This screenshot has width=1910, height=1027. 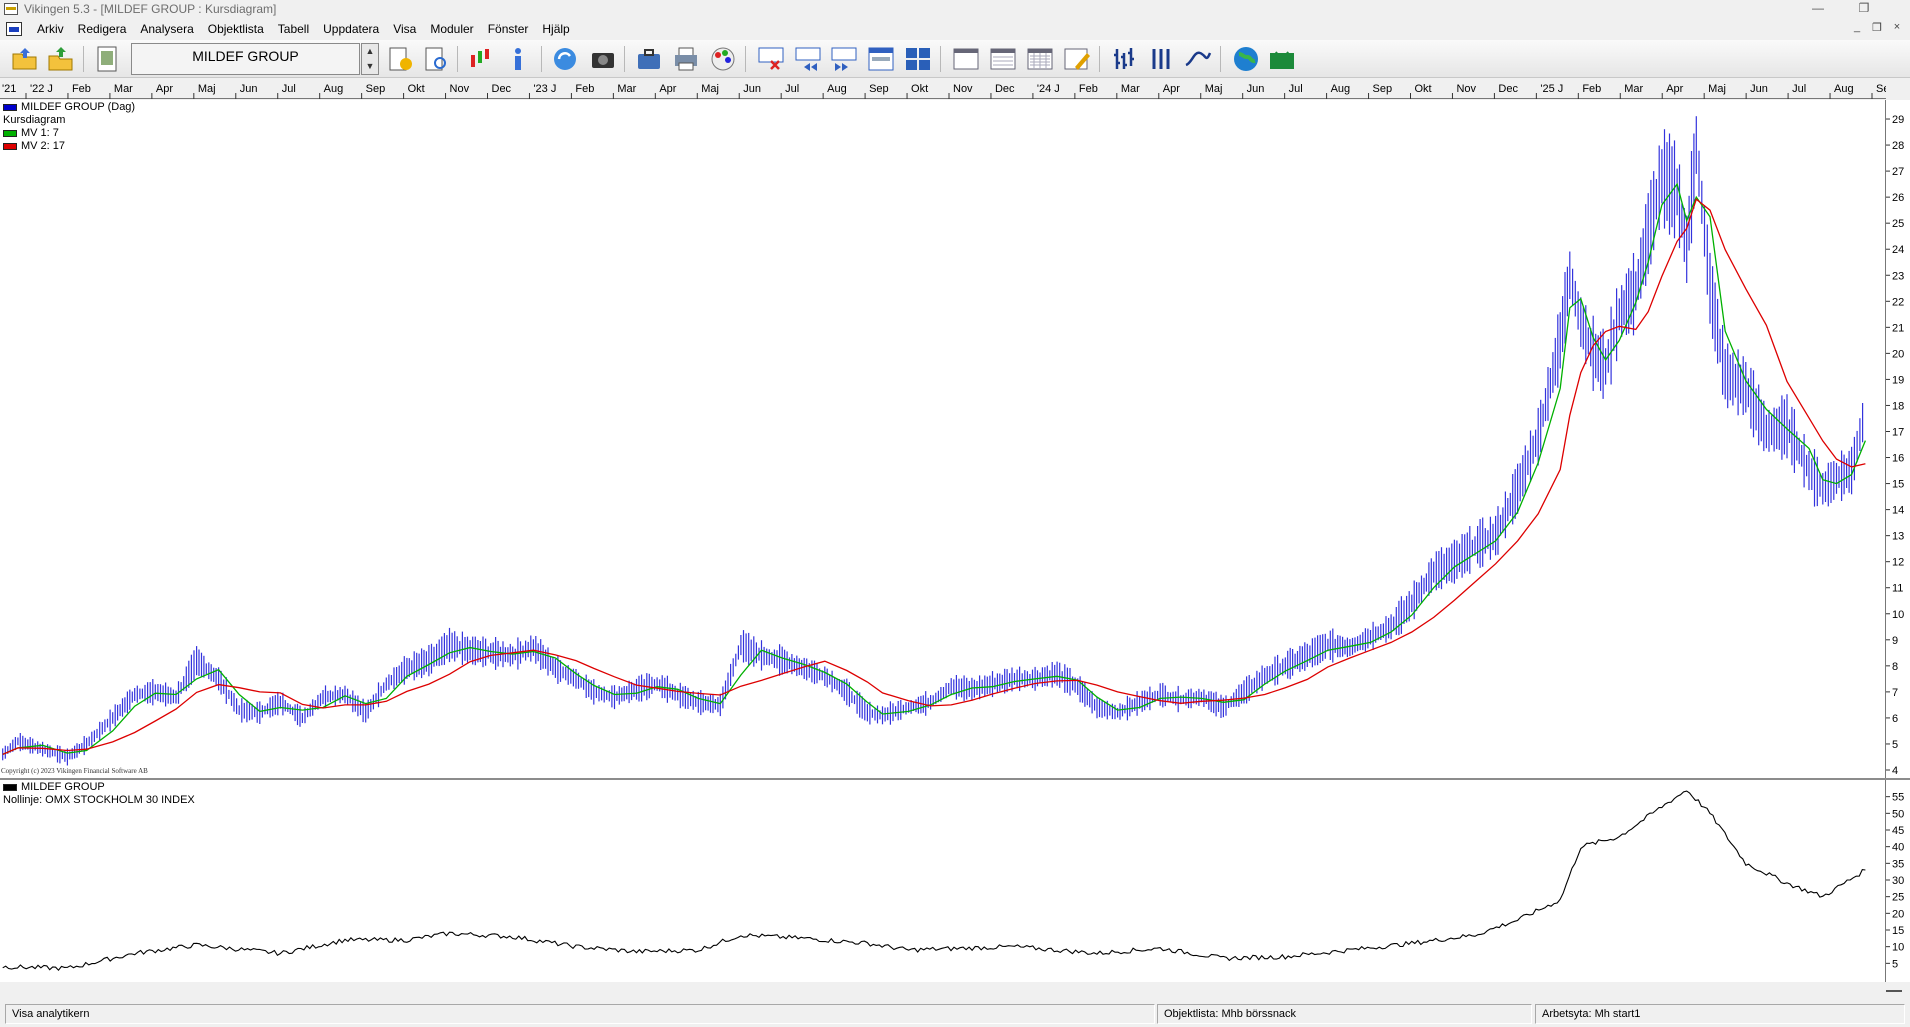 What do you see at coordinates (481, 59) in the screenshot?
I see `candlestick-chart-icon` at bounding box center [481, 59].